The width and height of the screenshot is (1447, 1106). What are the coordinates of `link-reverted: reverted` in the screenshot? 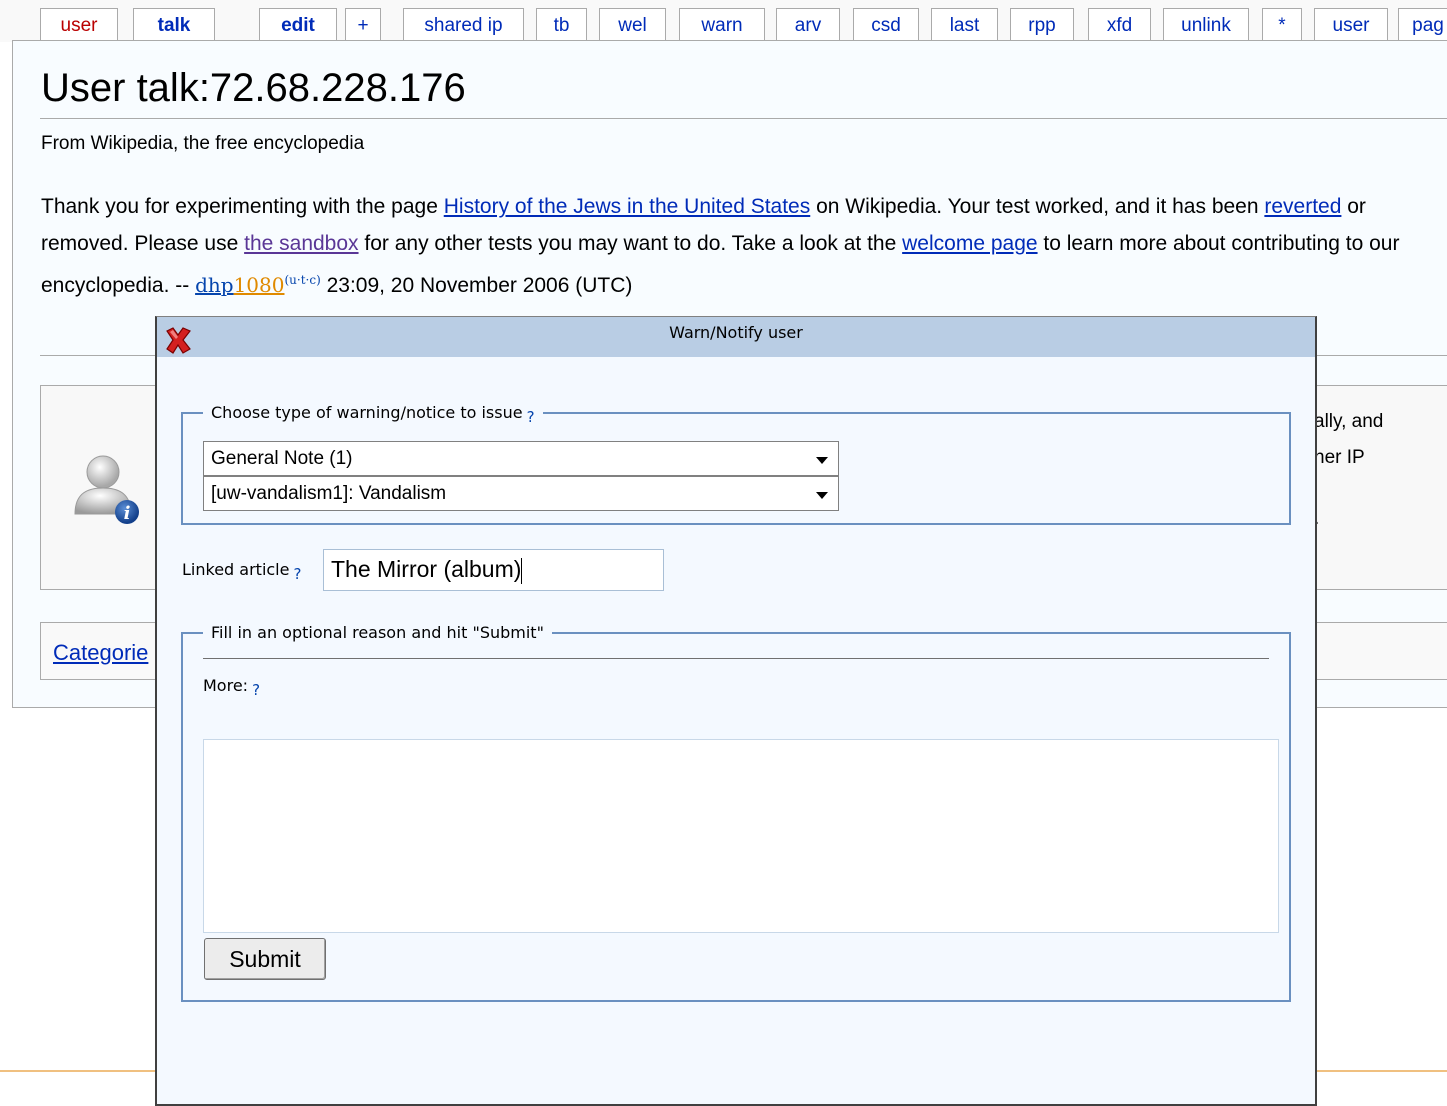 It's located at (1302, 206).